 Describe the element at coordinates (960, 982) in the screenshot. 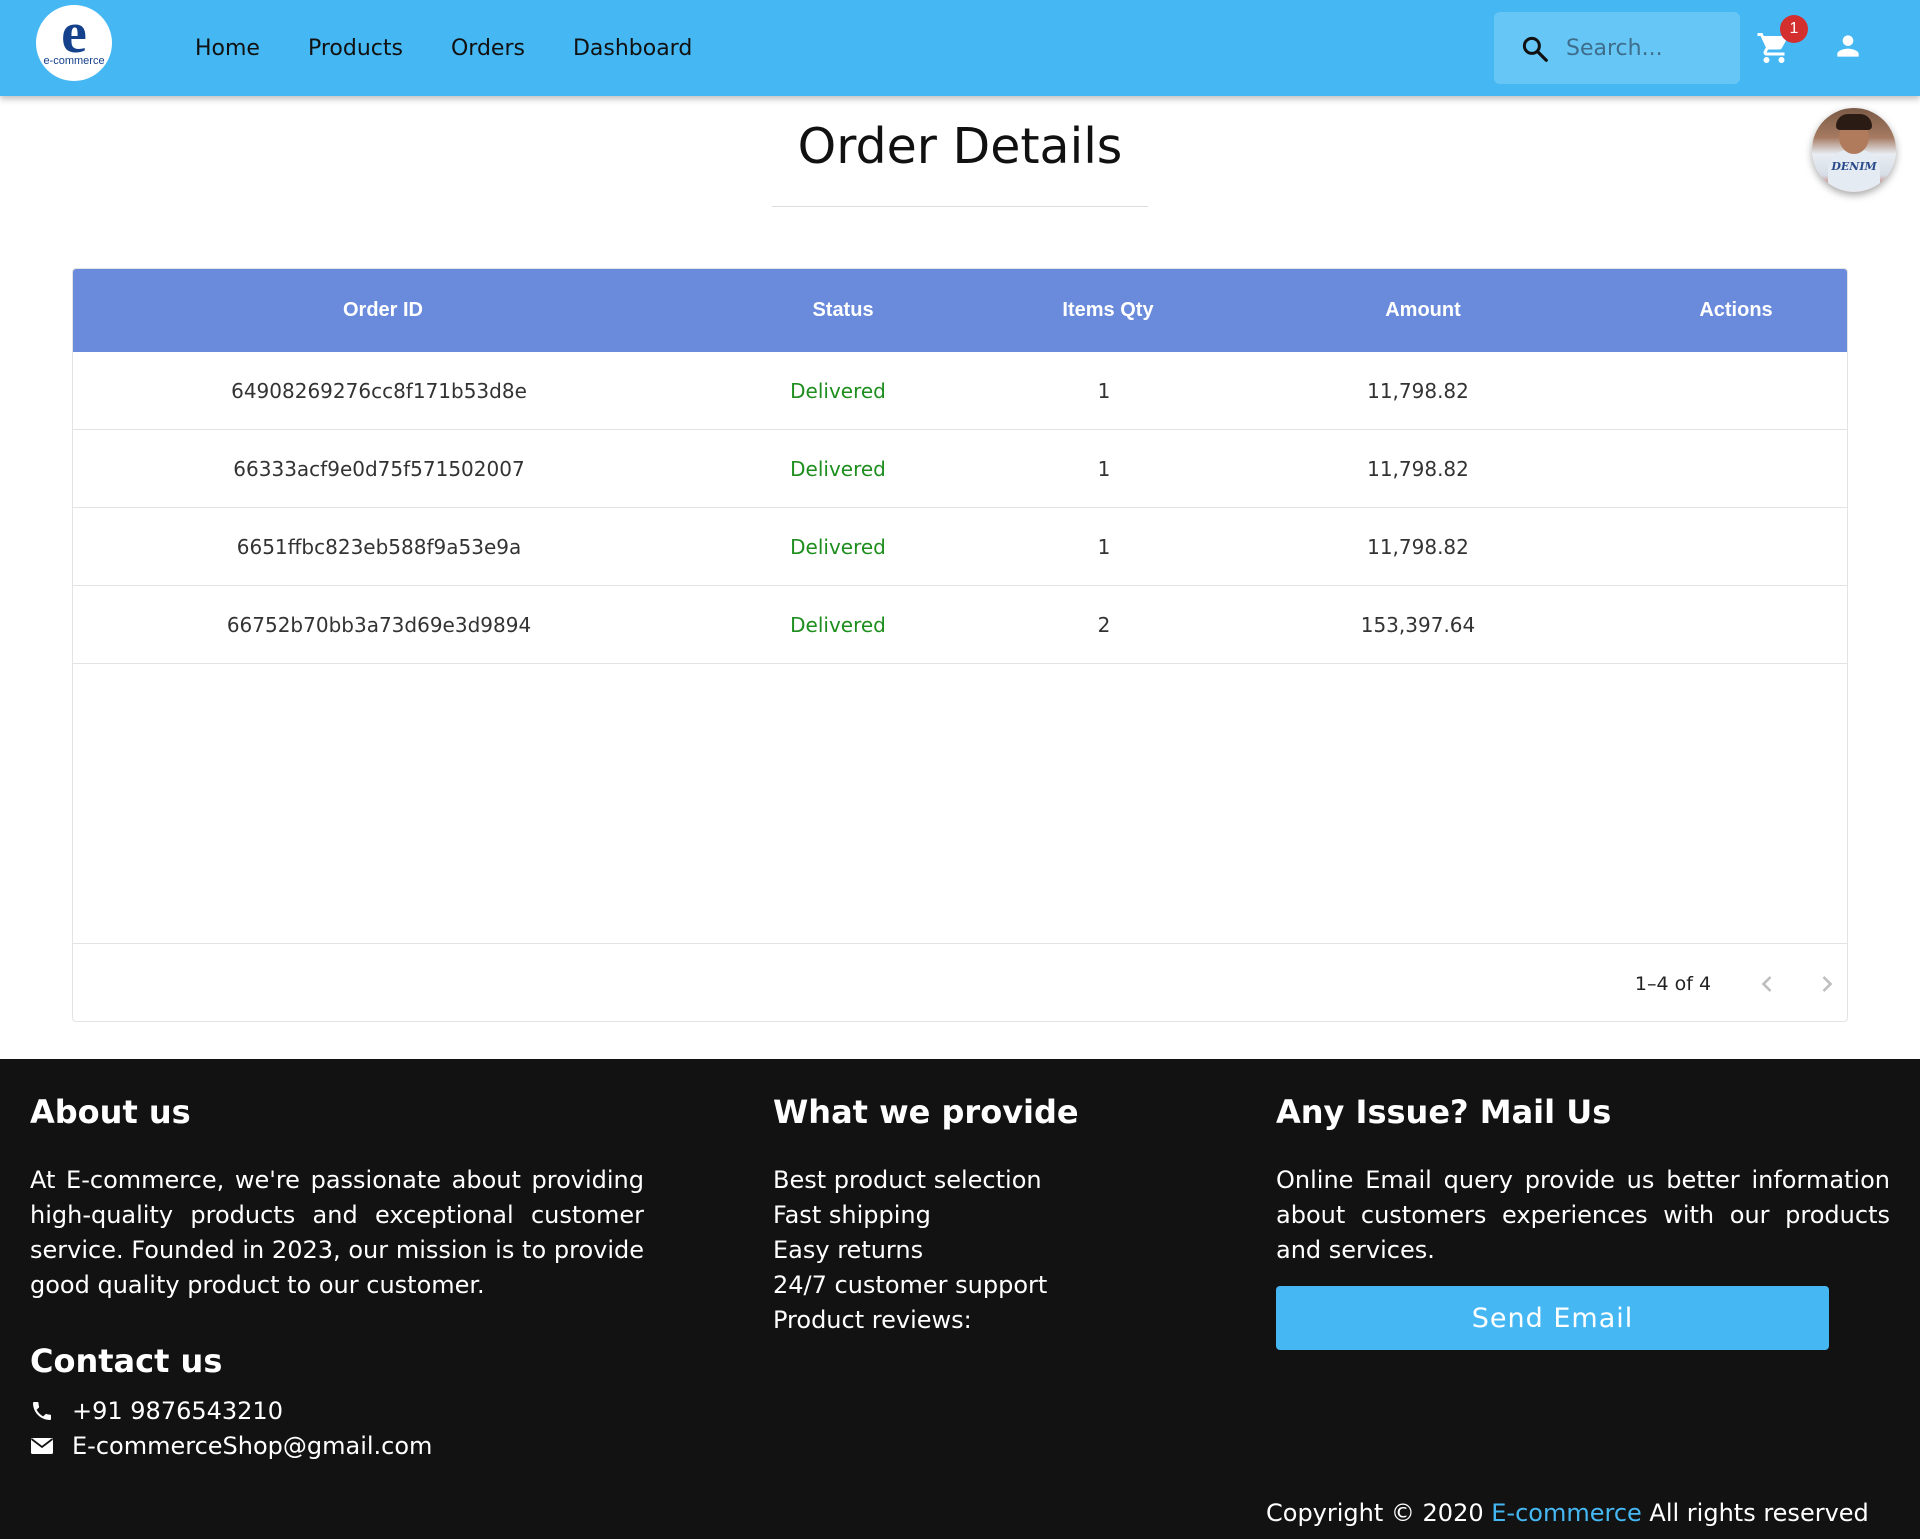

I see `table-pagination: 1–4 of 4` at that location.